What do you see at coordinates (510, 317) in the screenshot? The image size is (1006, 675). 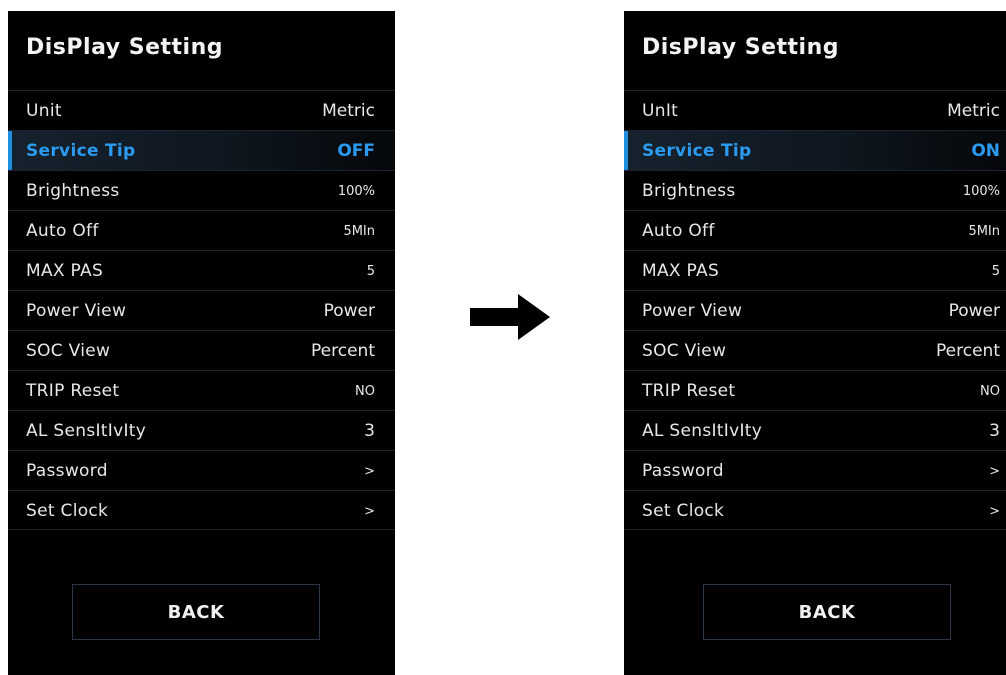 I see `right-arrow-icon` at bounding box center [510, 317].